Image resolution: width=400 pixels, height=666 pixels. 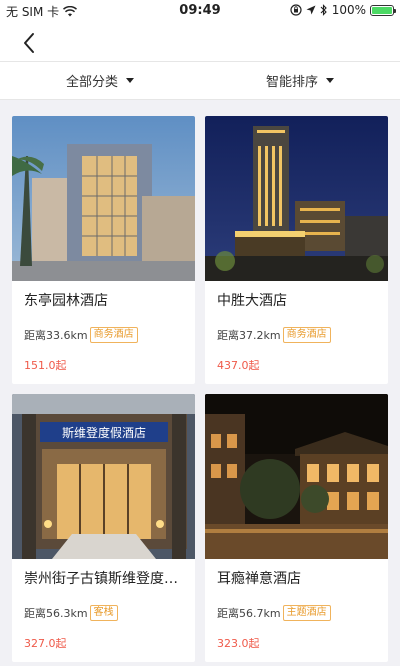 I want to click on status-right: 100%, so click(x=343, y=10).